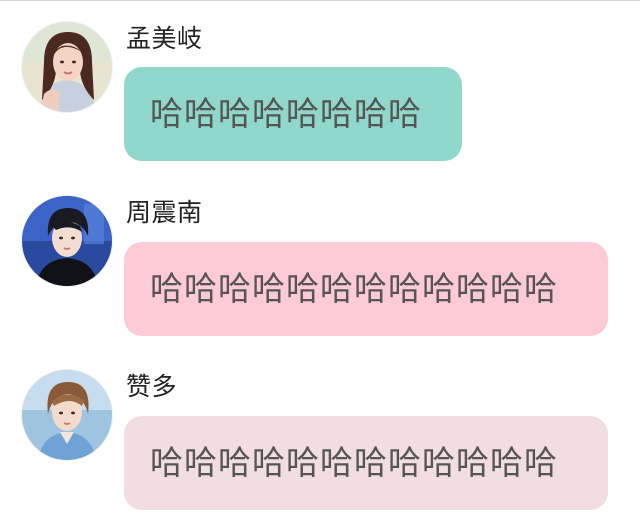 Image resolution: width=640 pixels, height=521 pixels. I want to click on message-bubble: 哈哈哈哈哈哈哈哈, so click(293, 114).